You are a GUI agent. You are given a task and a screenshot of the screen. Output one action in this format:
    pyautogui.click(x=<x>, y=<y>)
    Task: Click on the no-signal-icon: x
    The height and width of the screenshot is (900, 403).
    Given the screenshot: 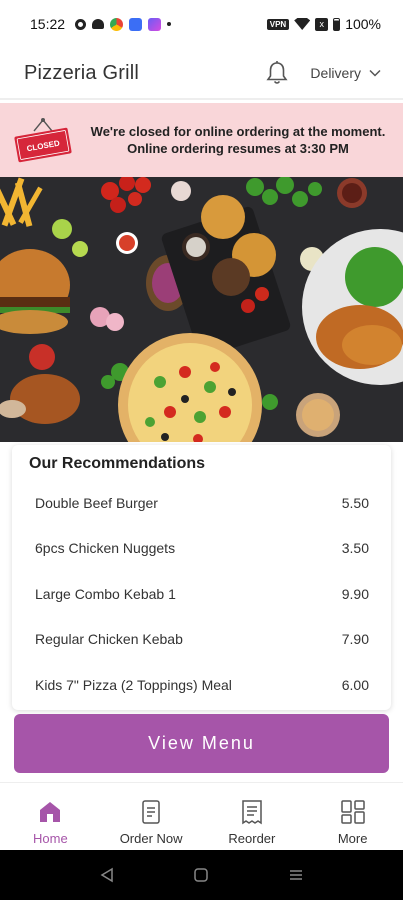 What is the action you would take?
    pyautogui.click(x=322, y=24)
    